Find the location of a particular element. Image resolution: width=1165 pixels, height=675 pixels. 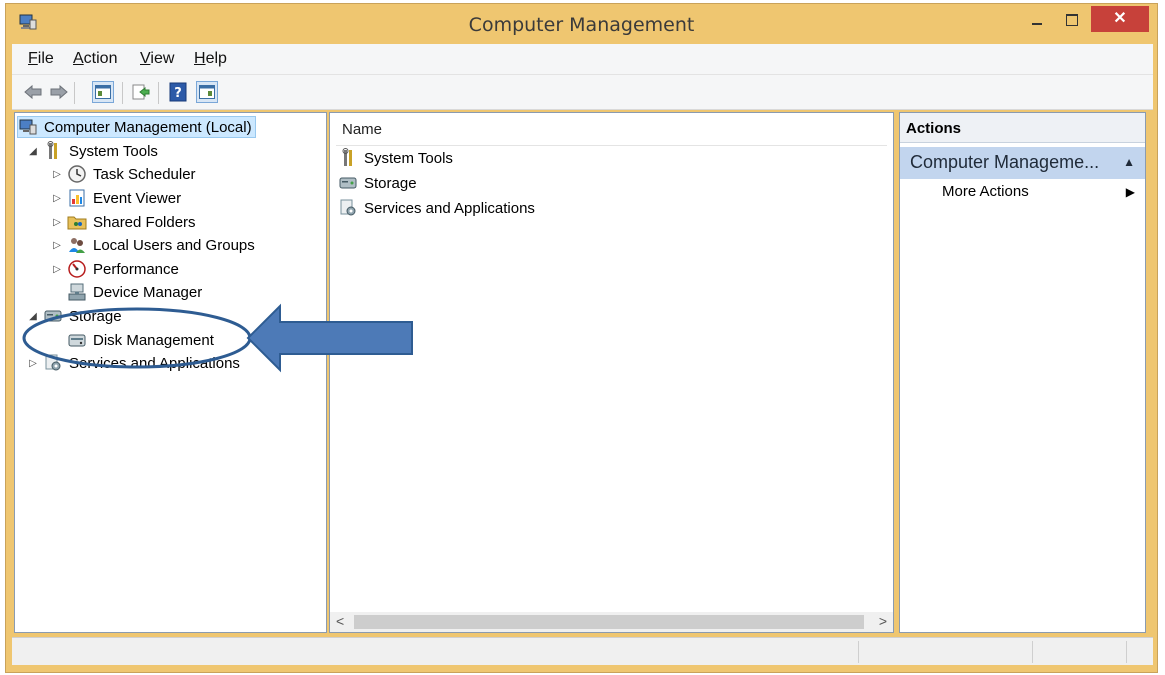

users-group-icon is located at coordinates (77, 245).